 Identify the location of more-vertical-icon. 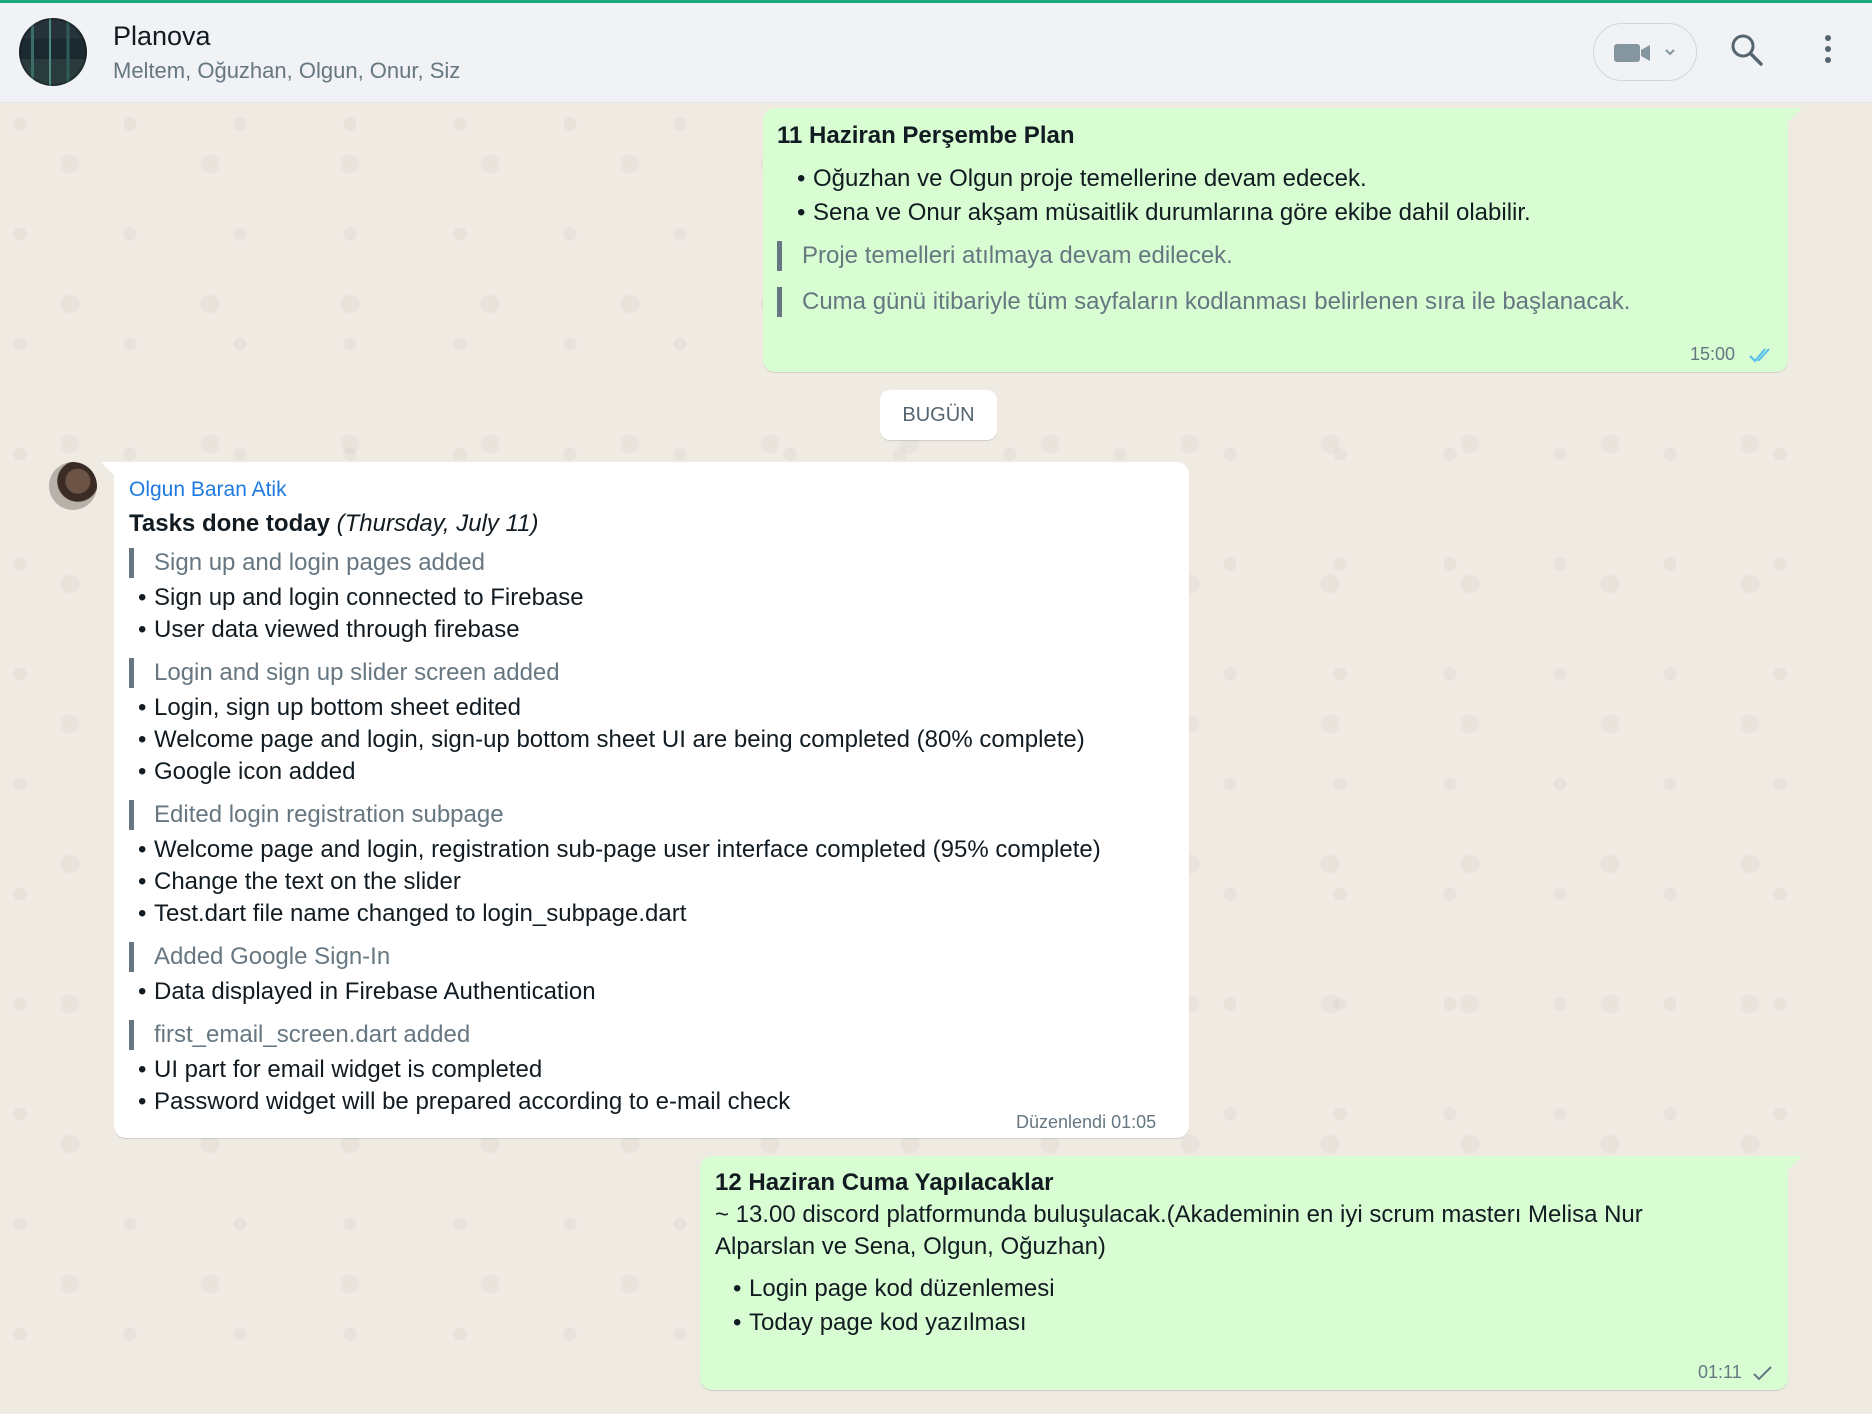
(1828, 49).